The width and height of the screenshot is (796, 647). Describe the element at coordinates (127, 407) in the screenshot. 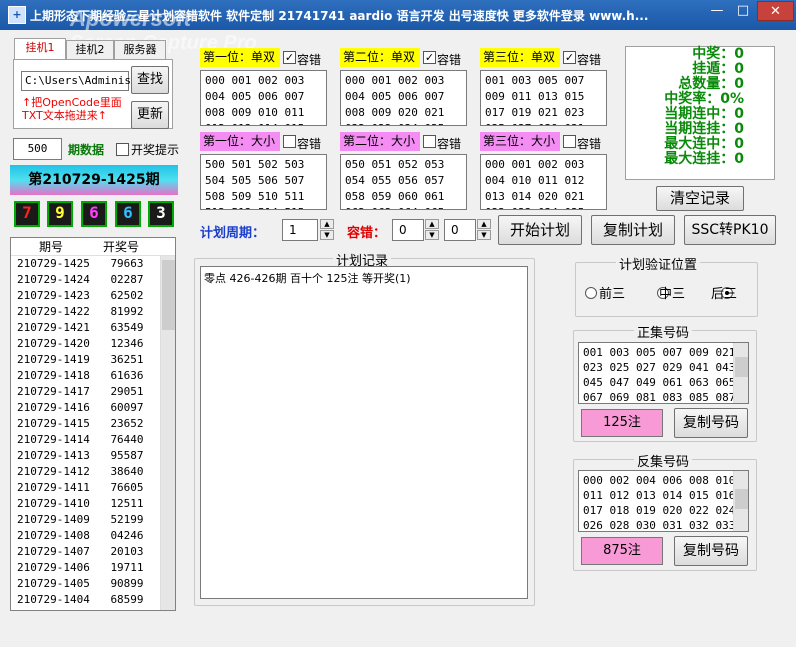

I see `row-number: 60097` at that location.